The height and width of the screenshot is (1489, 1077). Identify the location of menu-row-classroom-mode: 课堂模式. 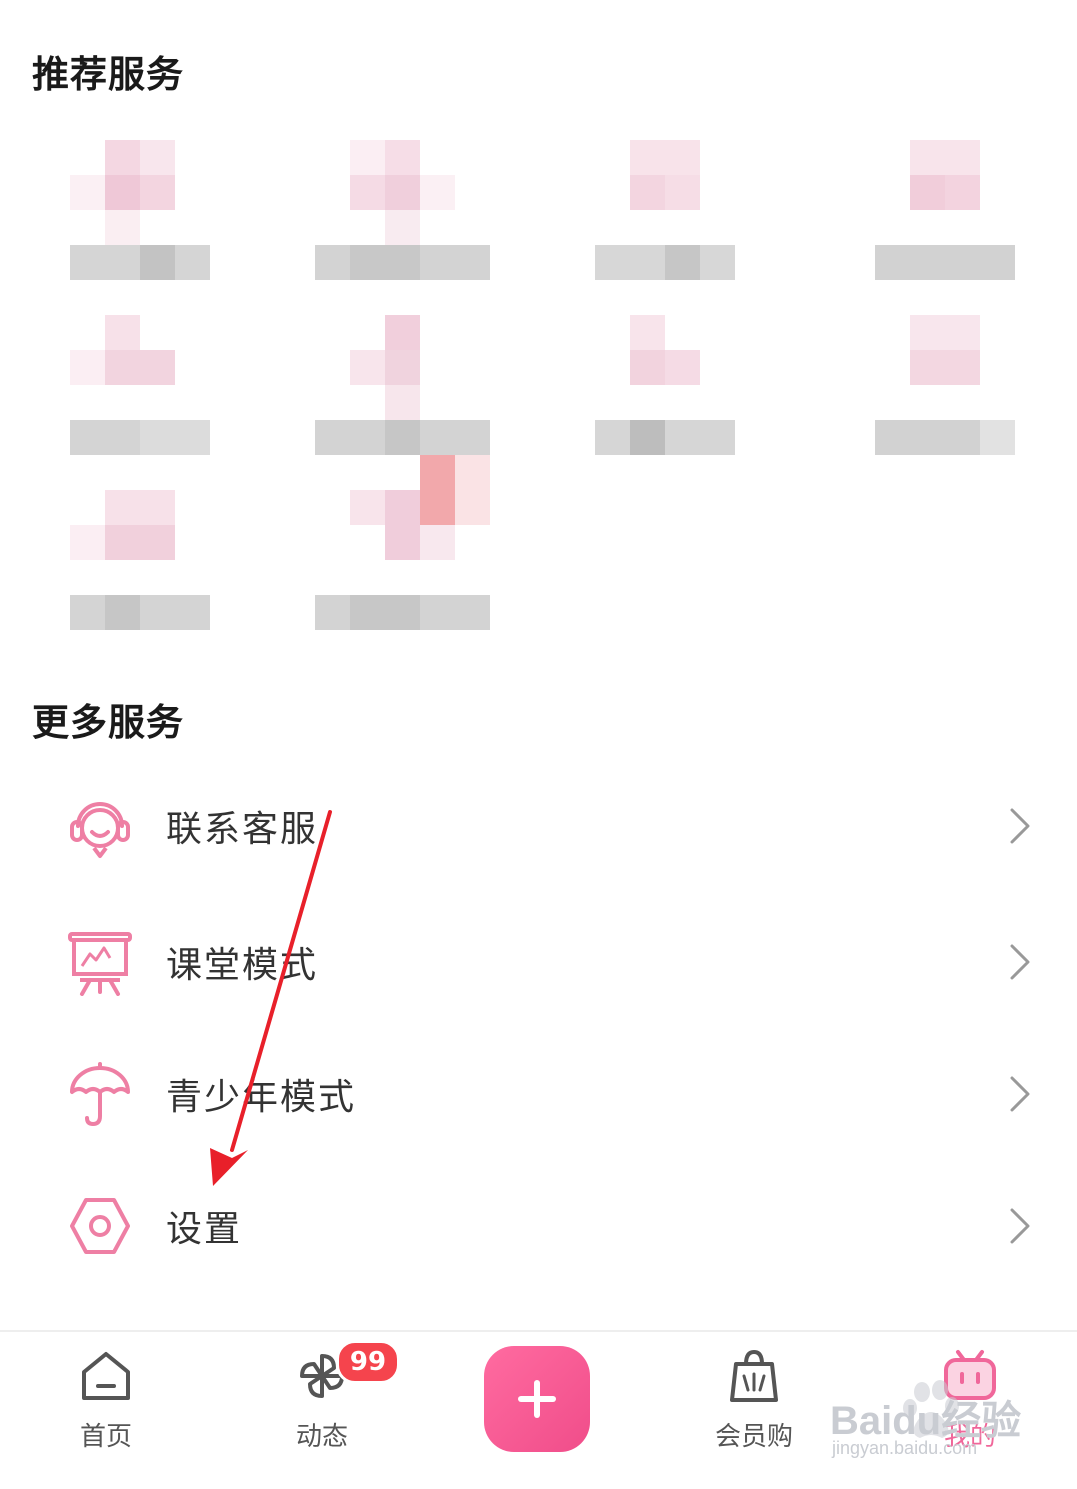
(538, 962).